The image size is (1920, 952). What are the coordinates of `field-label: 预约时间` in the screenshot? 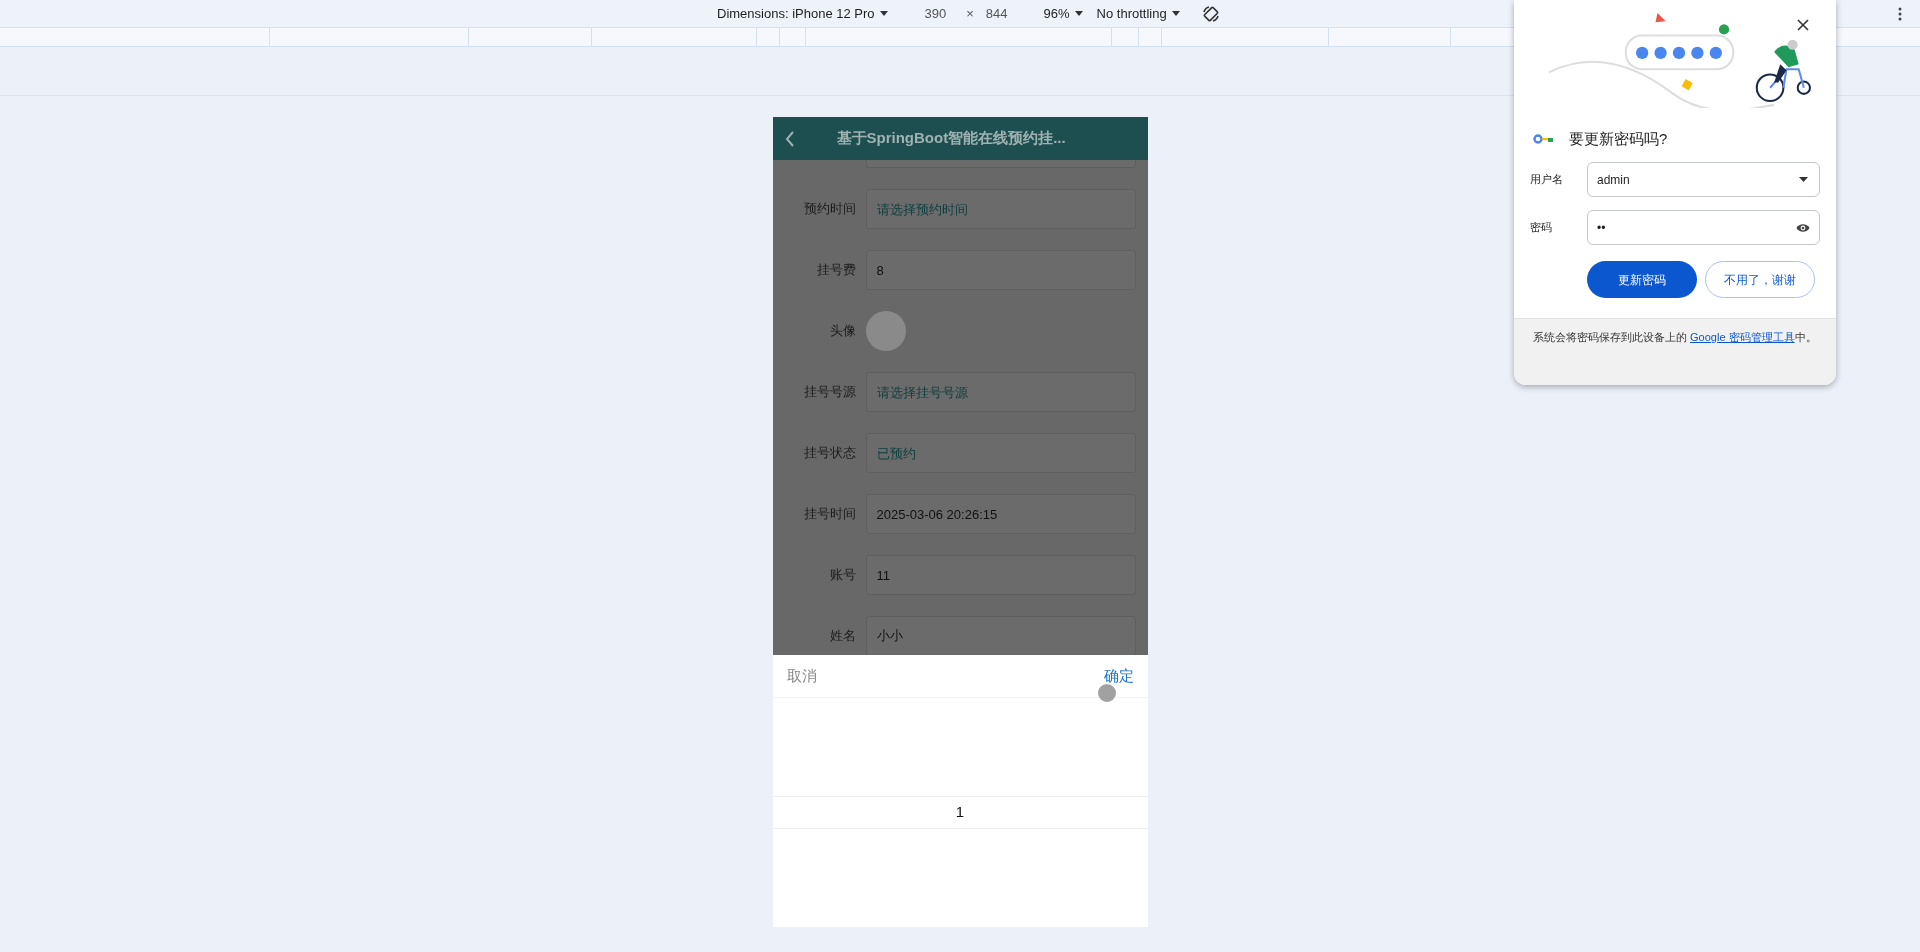 It's located at (829, 209).